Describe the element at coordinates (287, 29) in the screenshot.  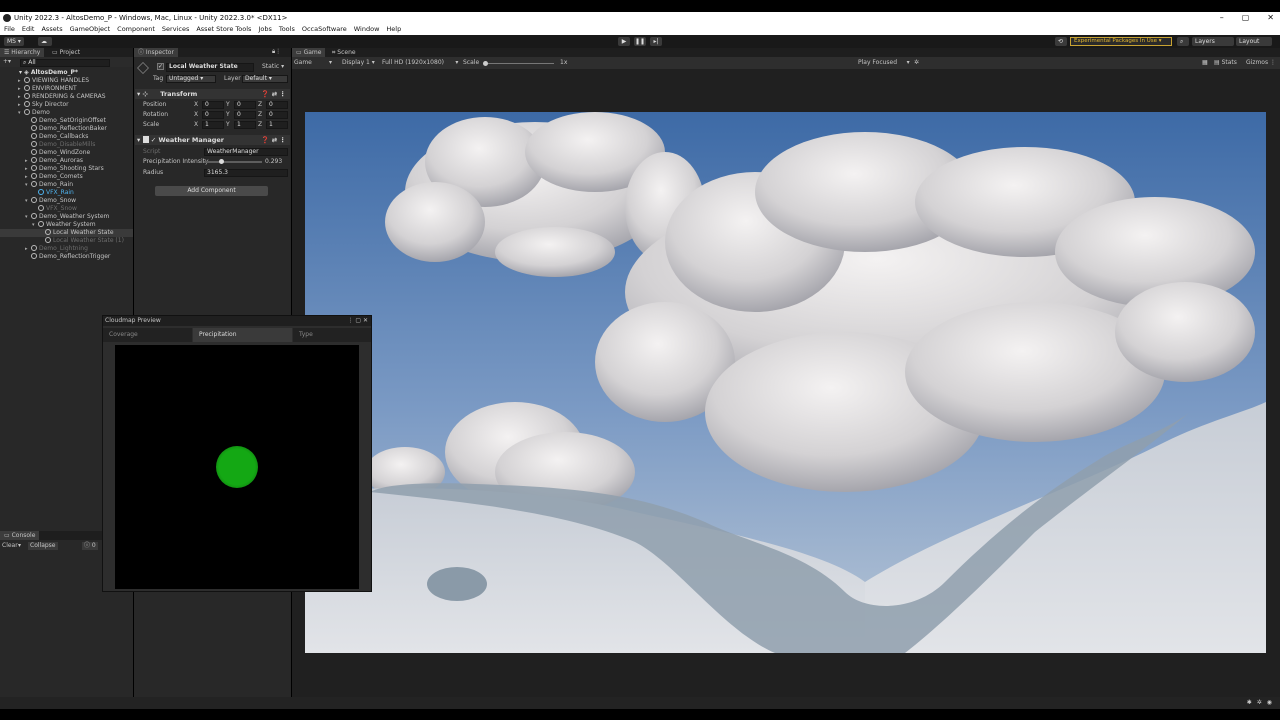
I see `menu-tools: Tools` at that location.